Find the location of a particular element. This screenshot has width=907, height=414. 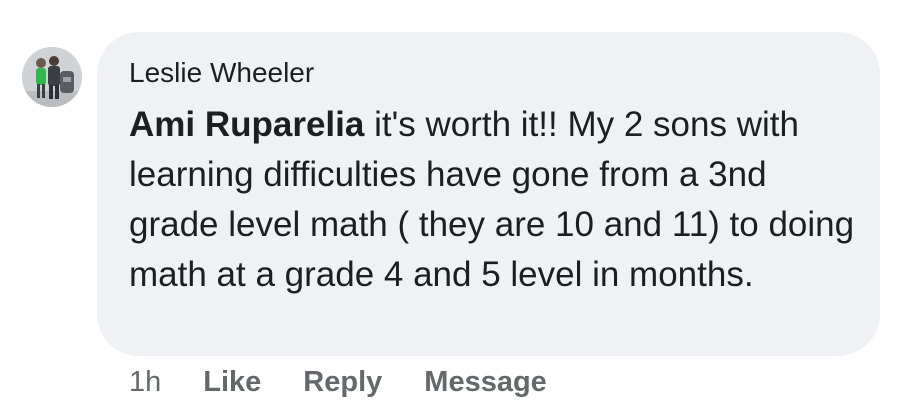

comment-timestamp: 1h is located at coordinates (145, 382).